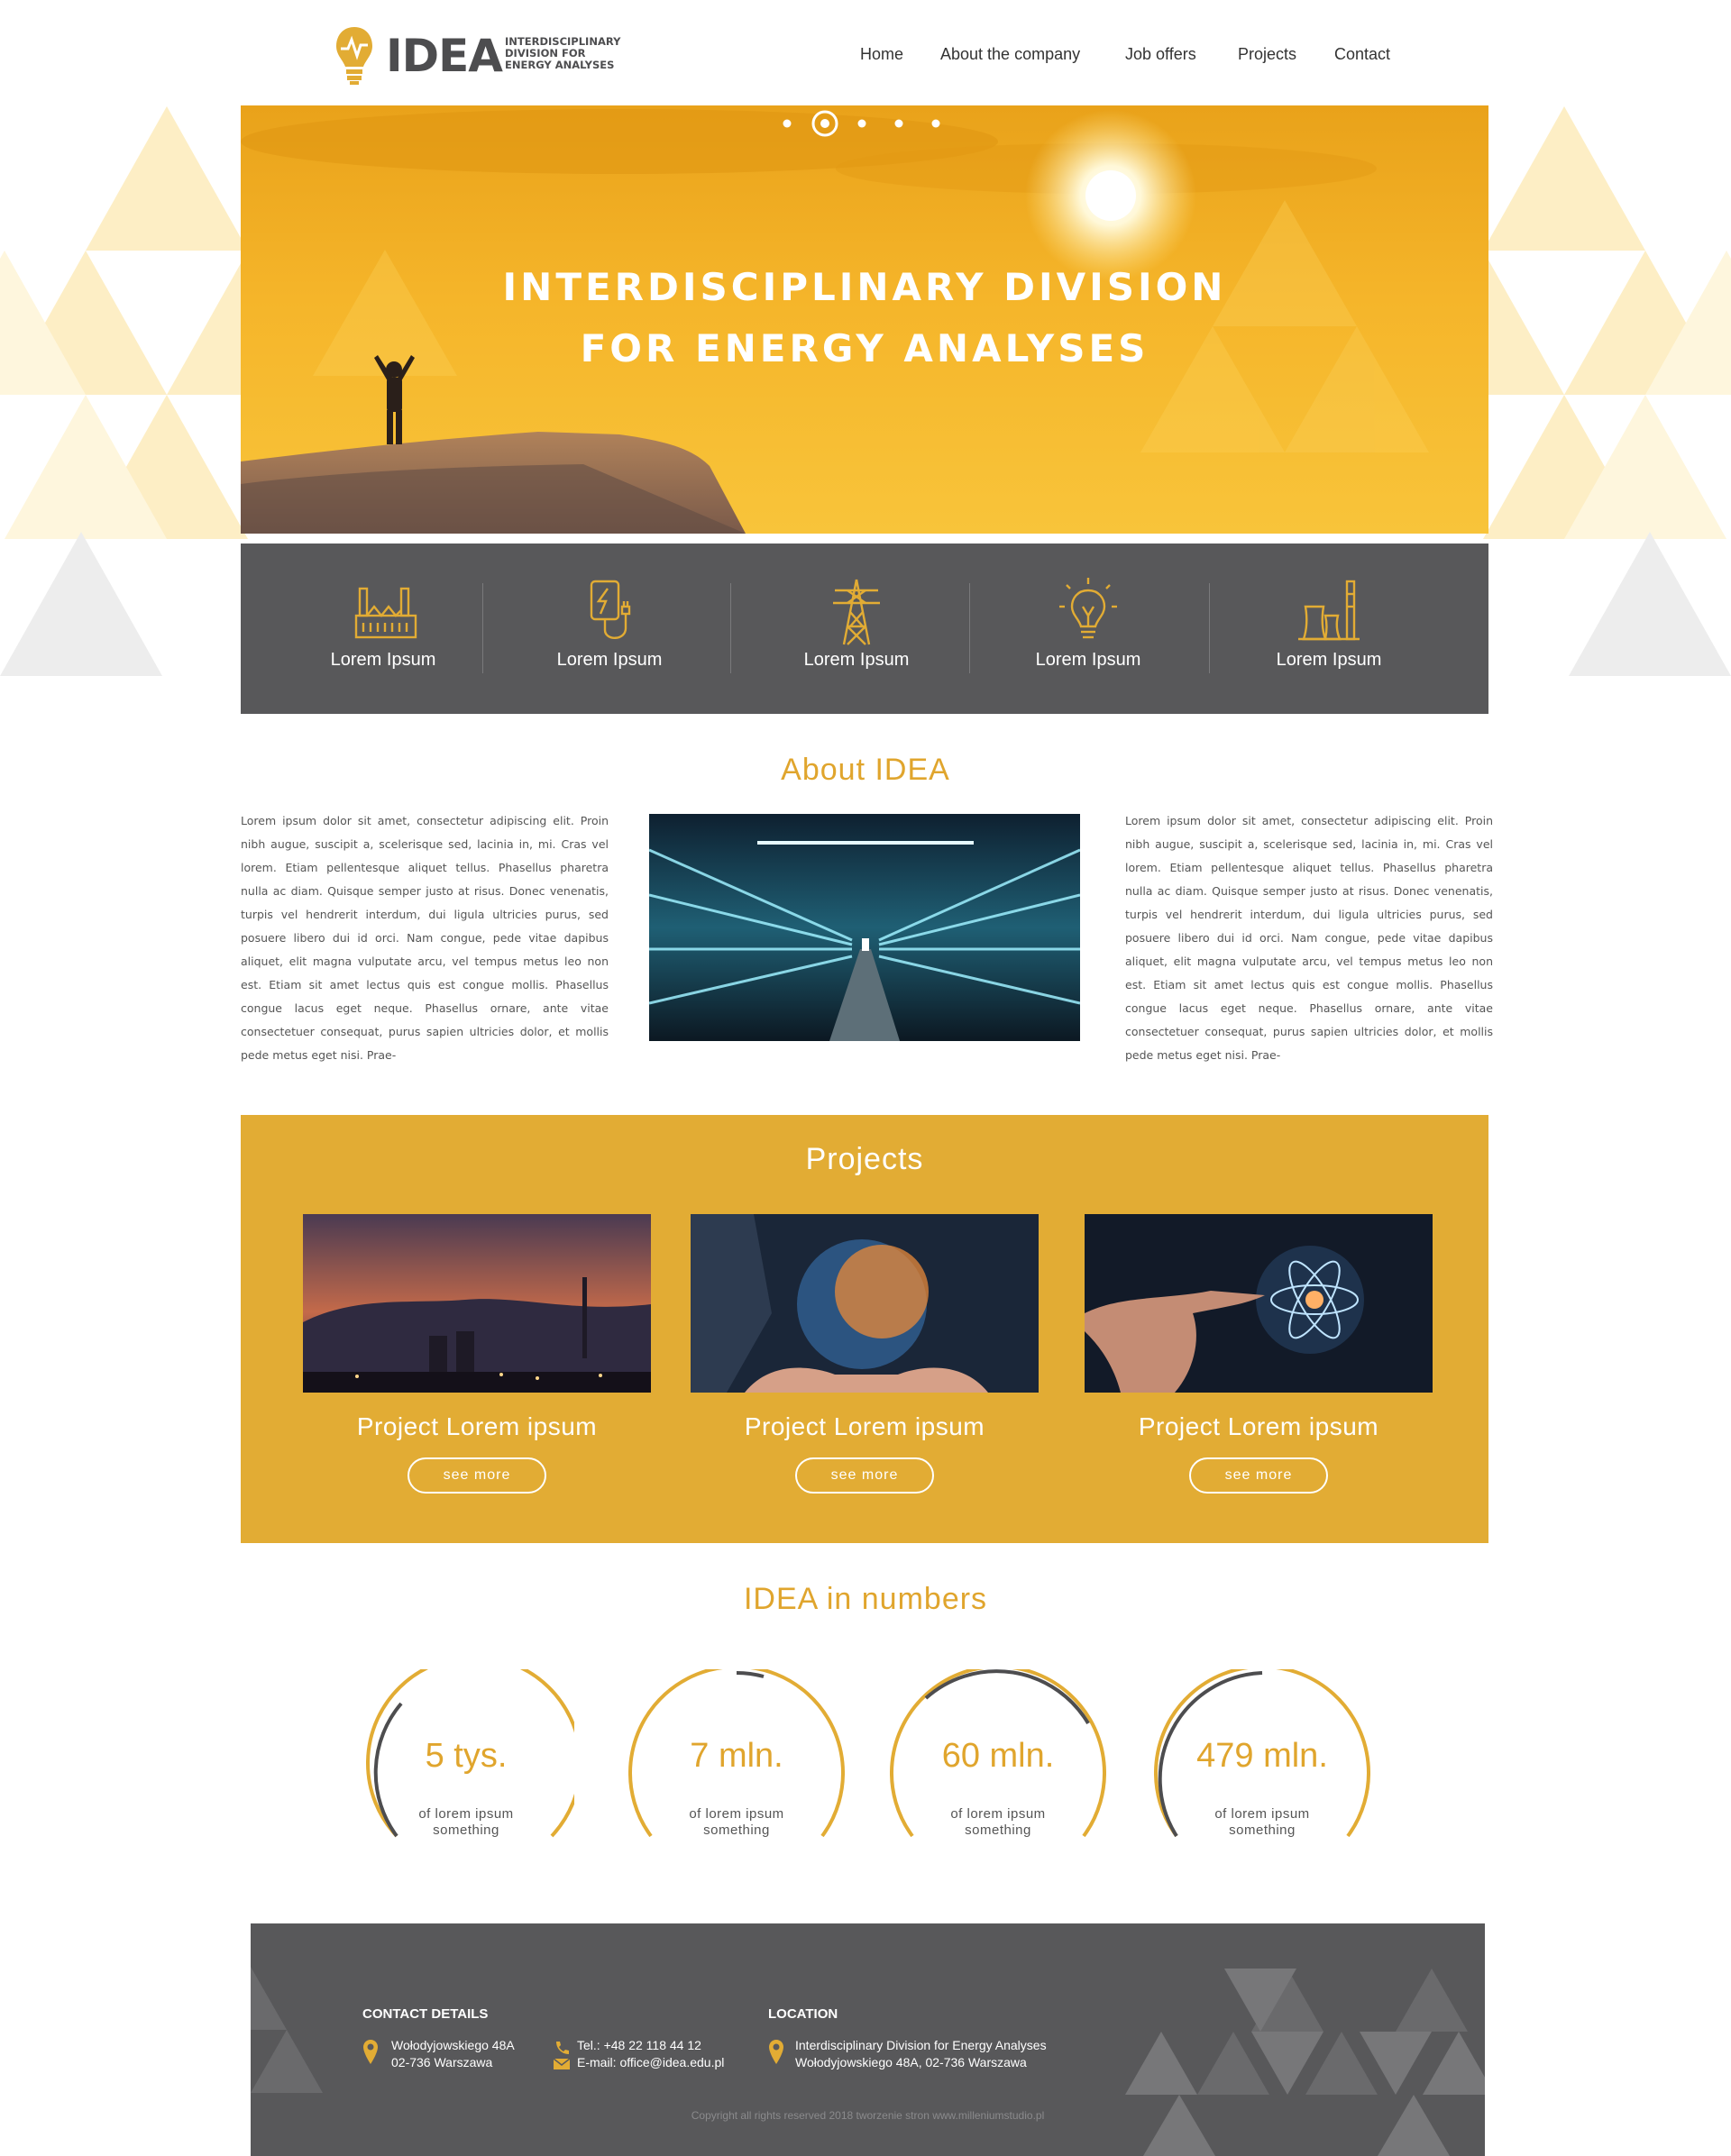 This screenshot has height=2156, width=1731. What do you see at coordinates (865, 770) in the screenshot?
I see `about-title: About IDEA` at bounding box center [865, 770].